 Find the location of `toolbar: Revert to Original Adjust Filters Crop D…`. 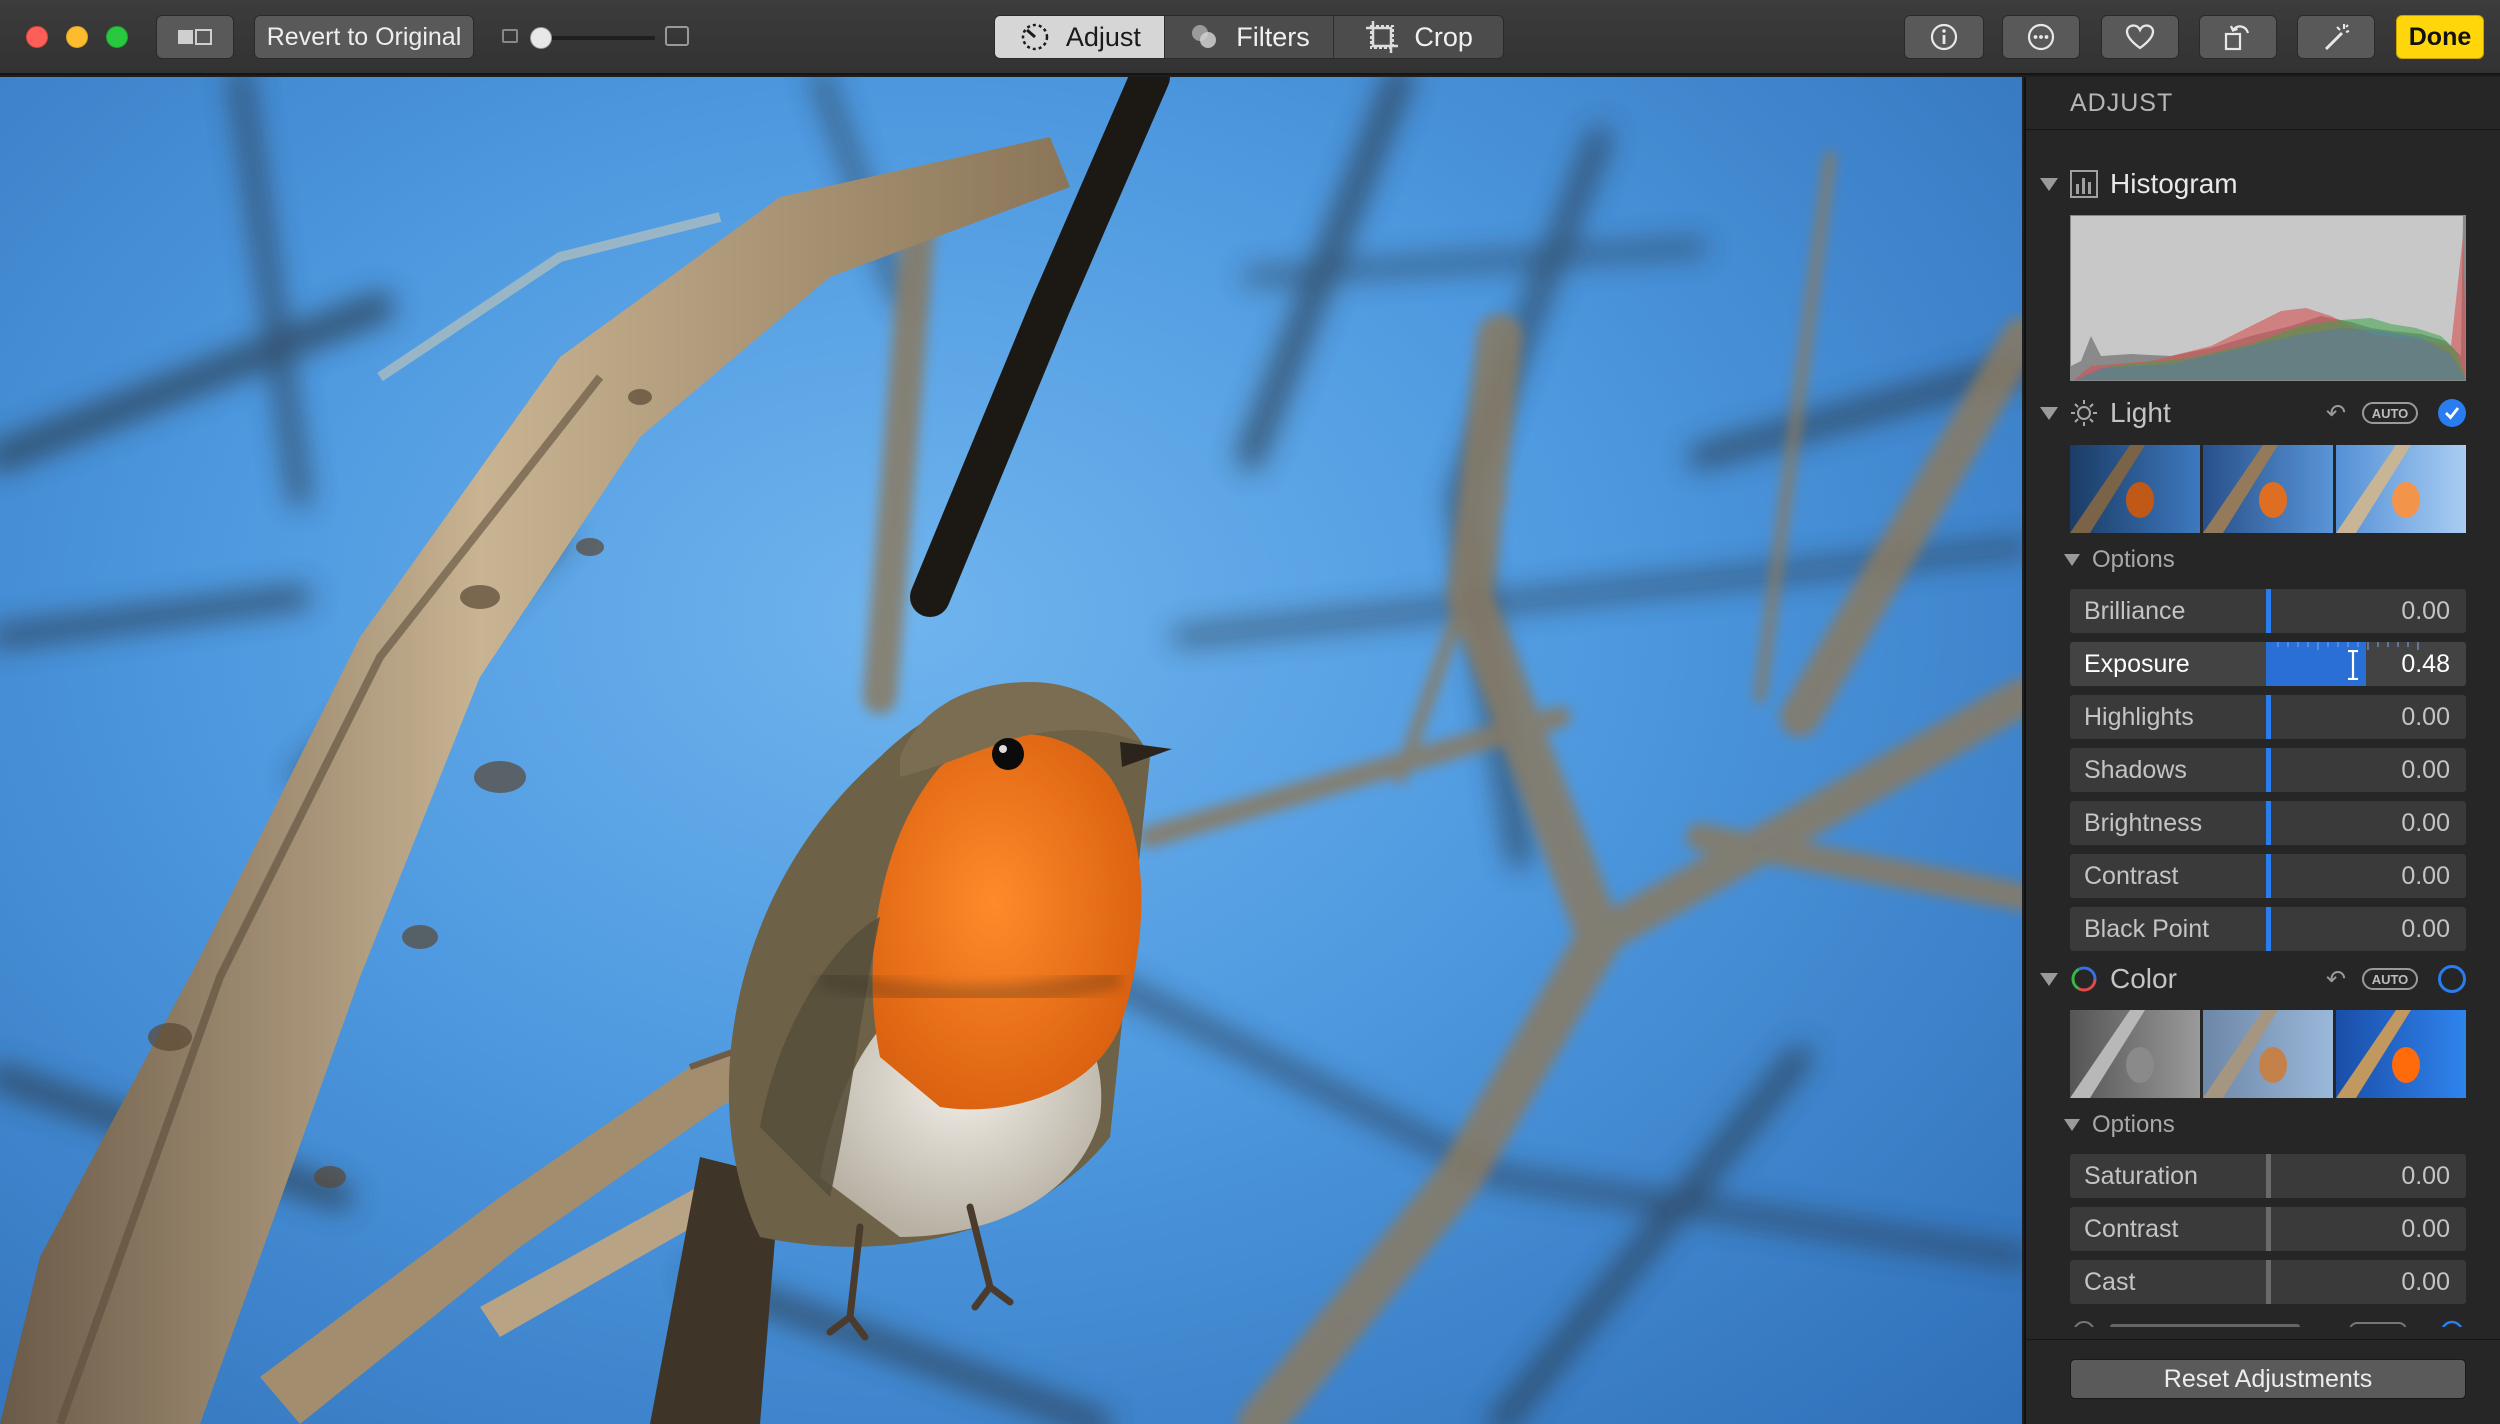

toolbar: Revert to Original Adjust Filters Crop D… is located at coordinates (1250, 37).